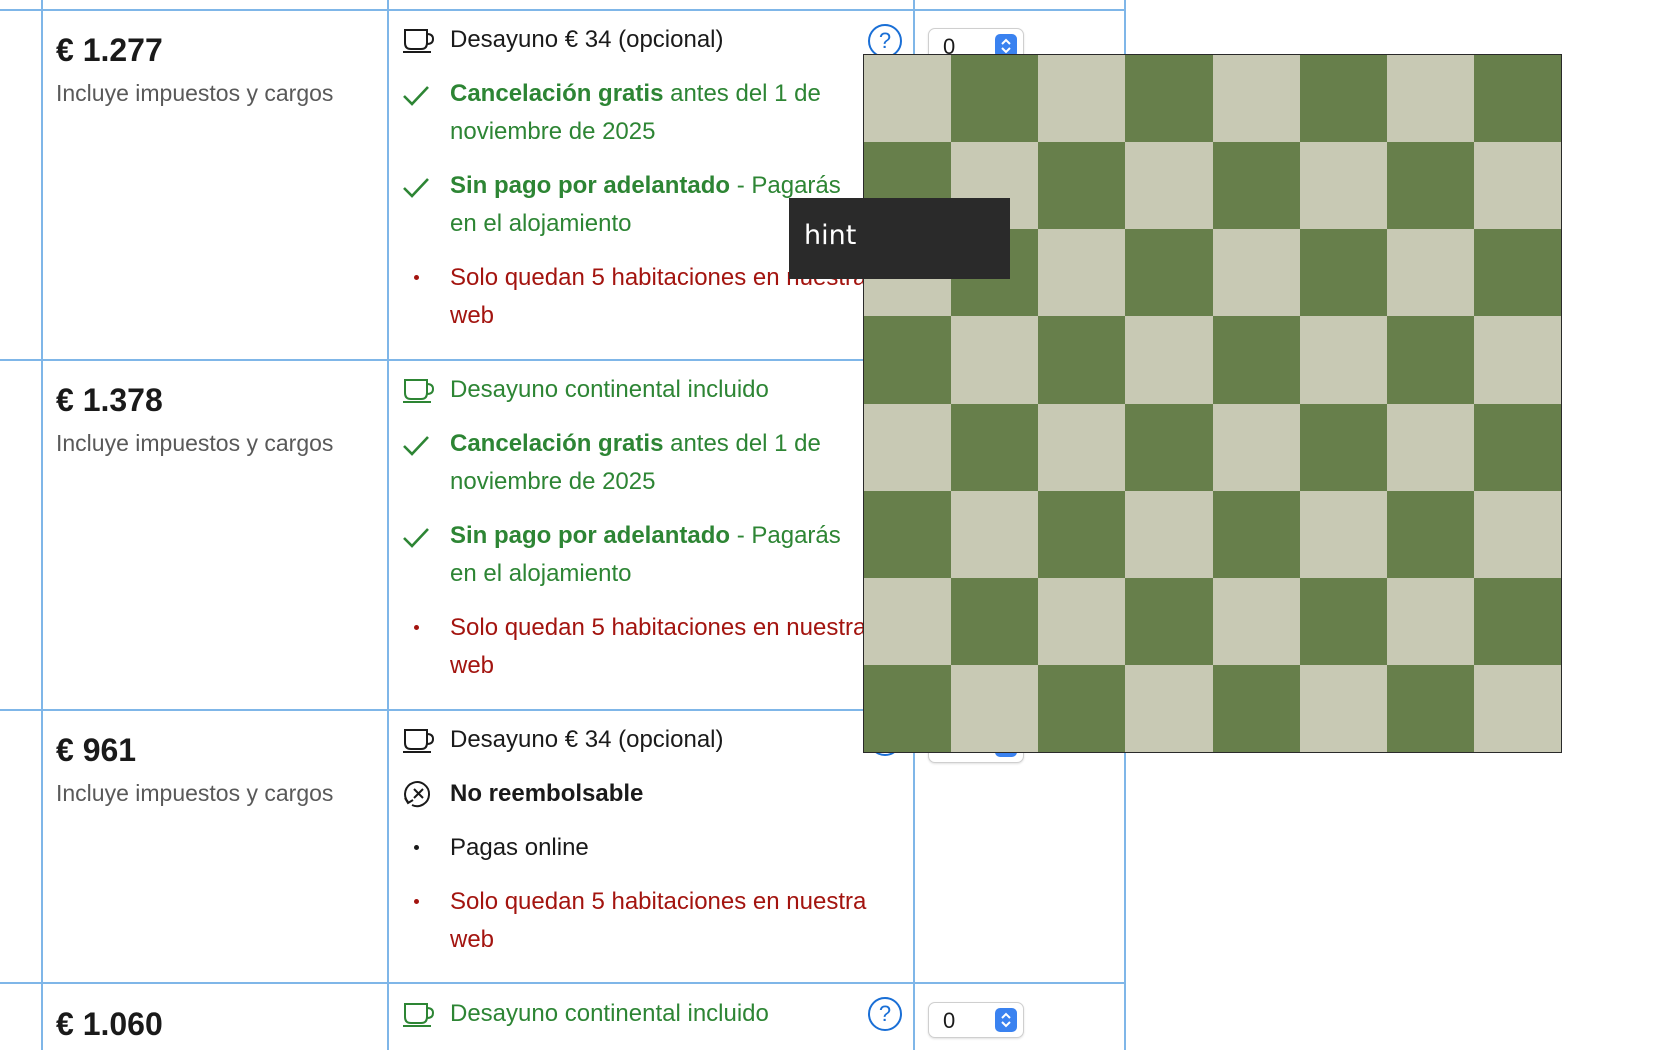 This screenshot has width=1680, height=1050. What do you see at coordinates (1006, 1020) in the screenshot?
I see `stepper-arrows-icon` at bounding box center [1006, 1020].